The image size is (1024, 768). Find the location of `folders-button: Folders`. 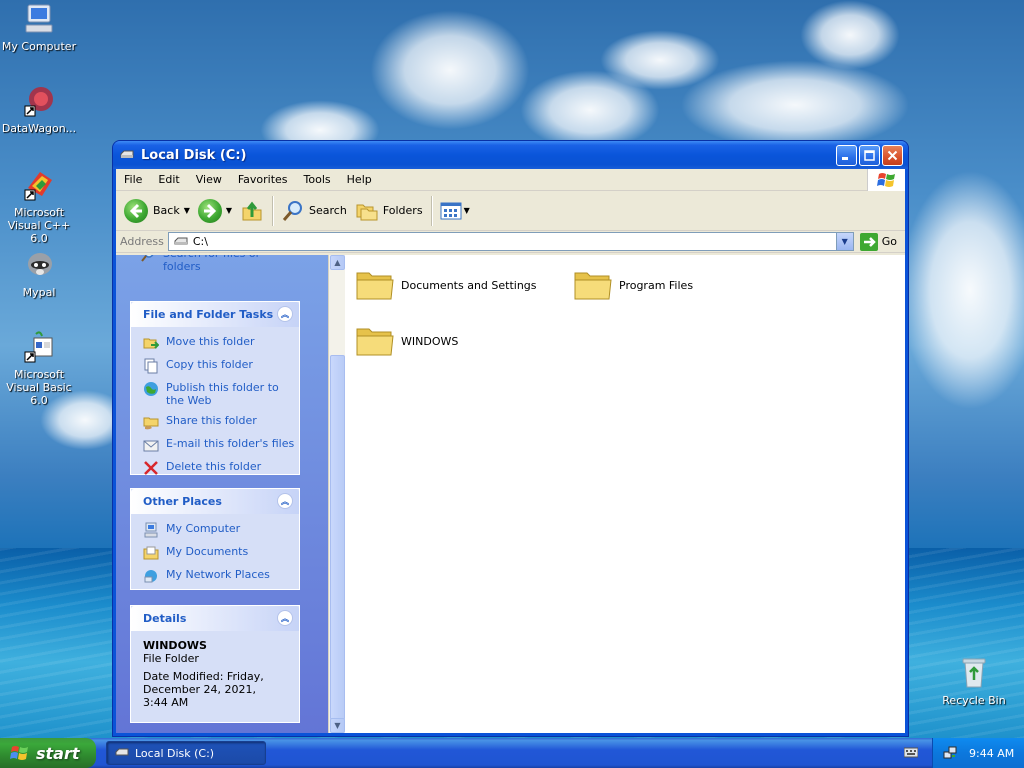

folders-button: Folders is located at coordinates (389, 211).